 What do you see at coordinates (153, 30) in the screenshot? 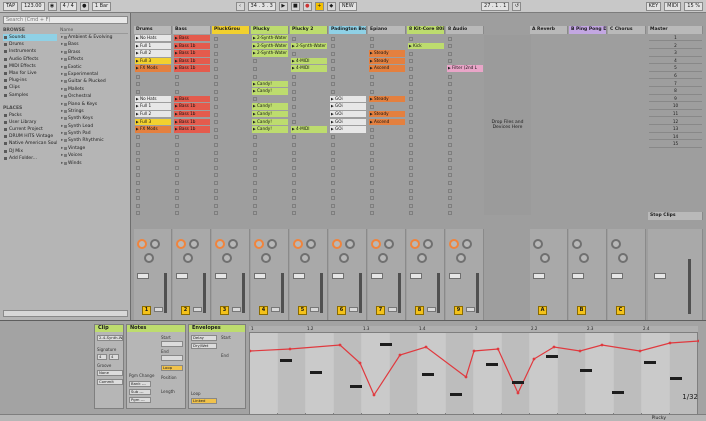
I see `track-header: Drums` at bounding box center [153, 30].